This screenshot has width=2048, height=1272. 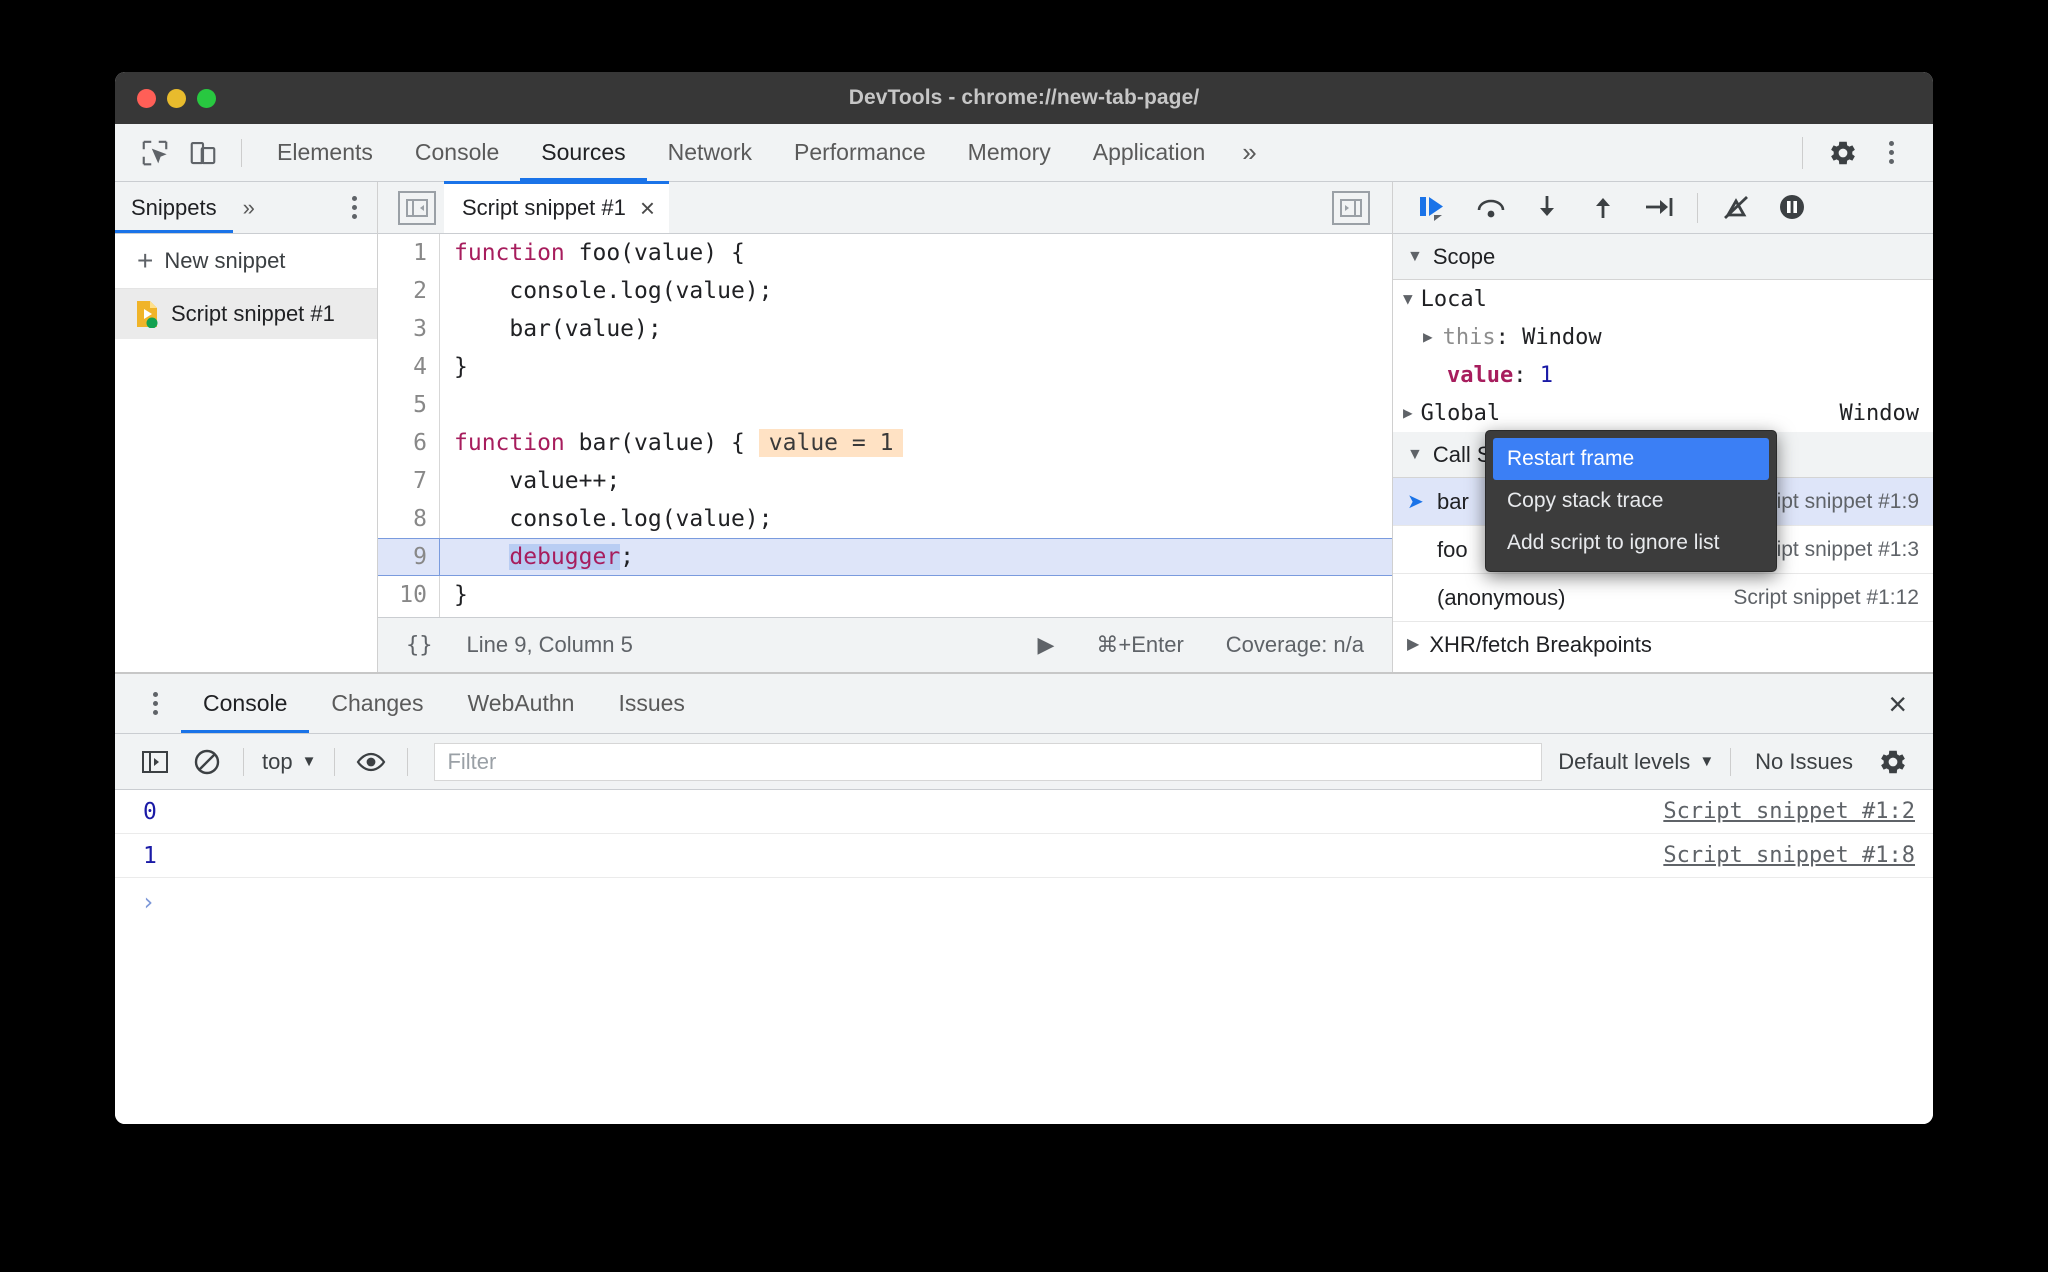 I want to click on console-prompt: ›, so click(x=1024, y=902).